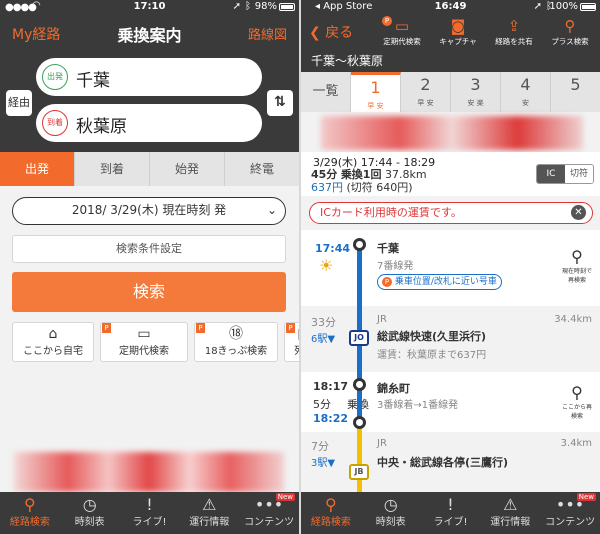  Describe the element at coordinates (510, 504) in the screenshot. I see `warning-icon: ⚠` at that location.